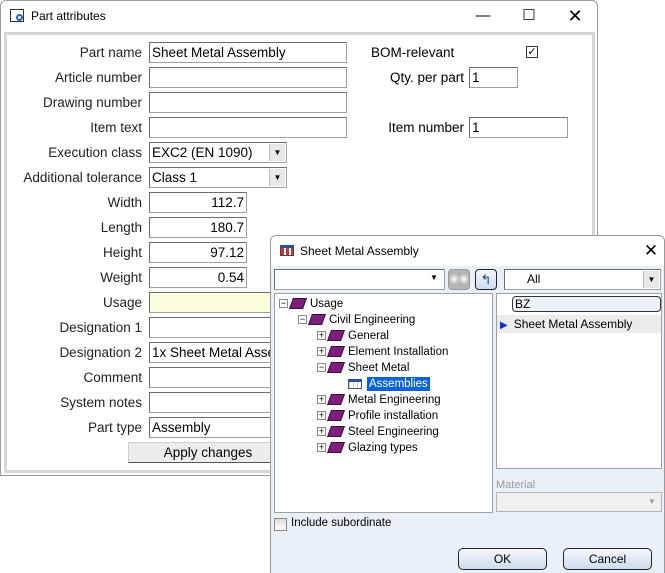 The width and height of the screenshot is (665, 573). Describe the element at coordinates (483, 16) in the screenshot. I see `minimize-button: —` at that location.